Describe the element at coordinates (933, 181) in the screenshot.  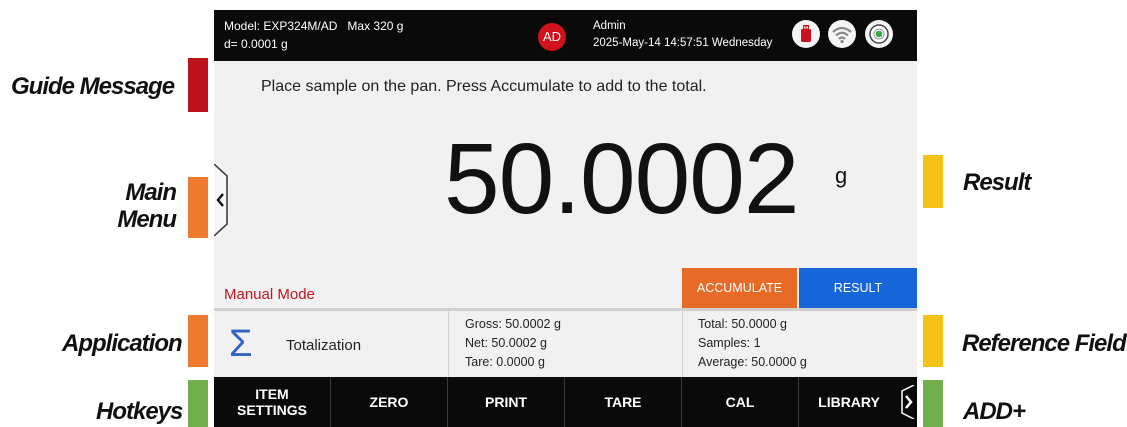
I see `callout-bar-result` at that location.